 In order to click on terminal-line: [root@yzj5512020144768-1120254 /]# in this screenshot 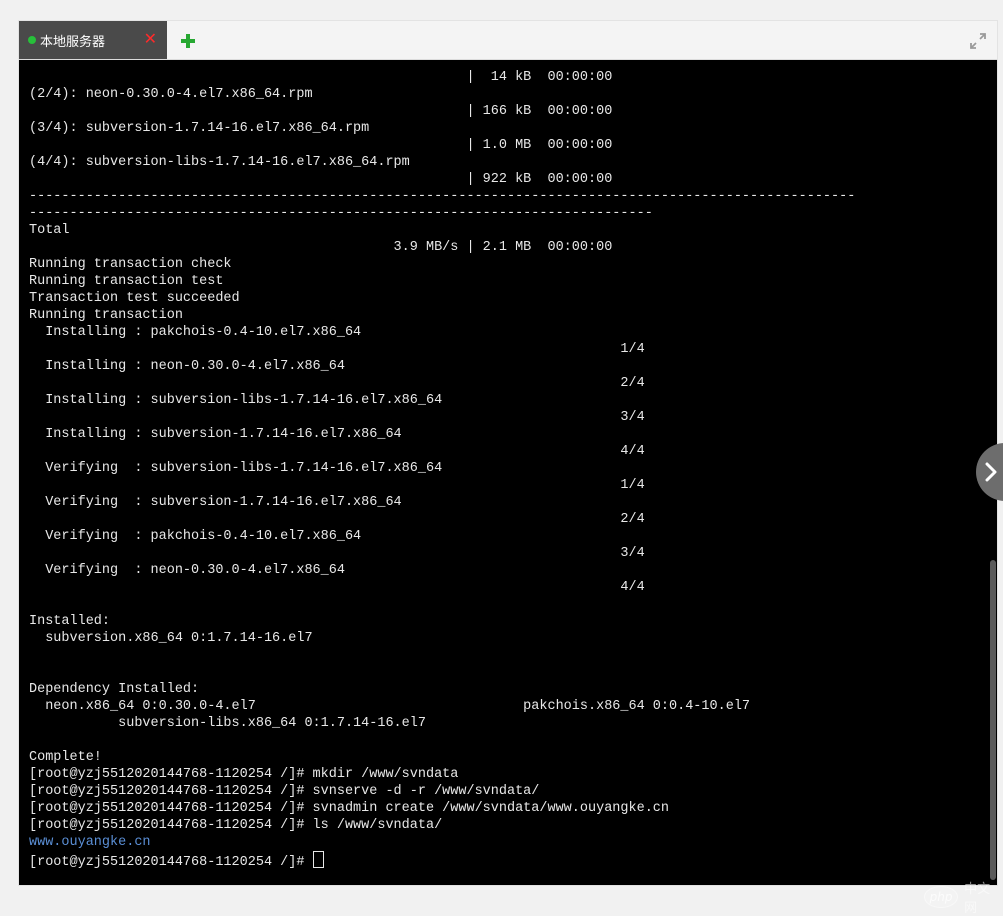, I will do `click(442, 860)`.